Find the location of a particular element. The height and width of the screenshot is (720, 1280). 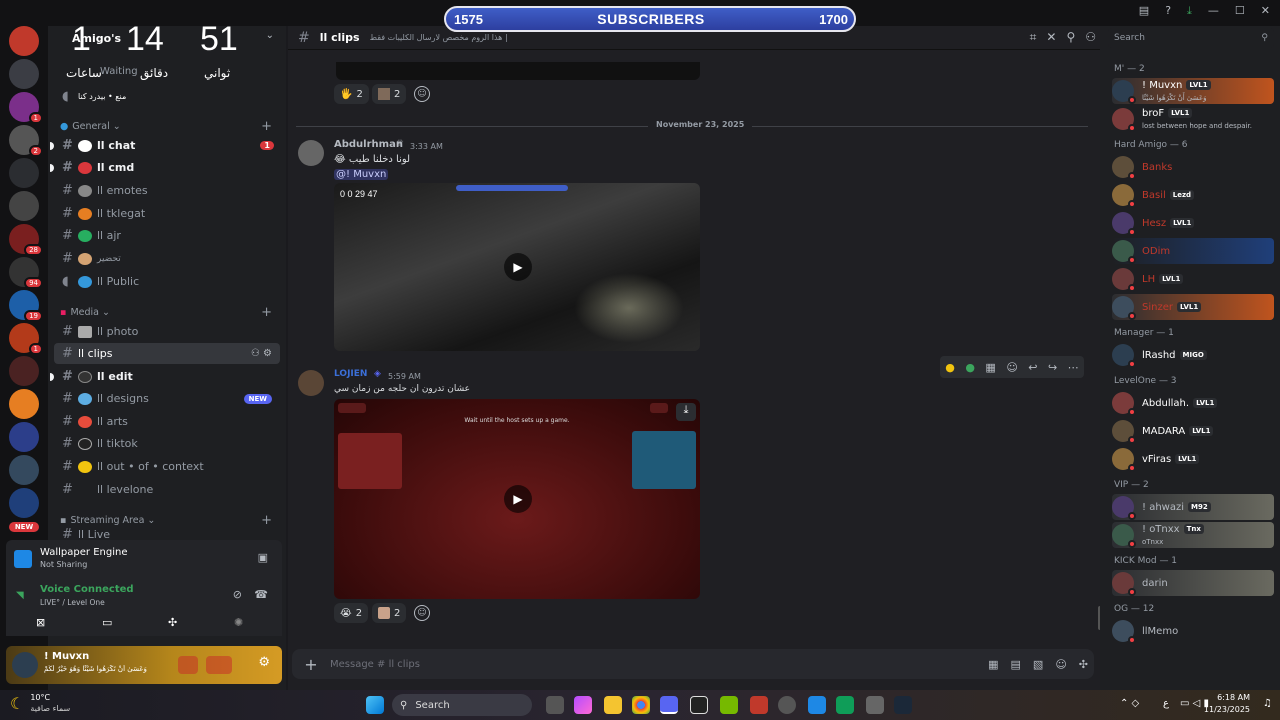

user-mention: @! Muvxn is located at coordinates (361, 174).